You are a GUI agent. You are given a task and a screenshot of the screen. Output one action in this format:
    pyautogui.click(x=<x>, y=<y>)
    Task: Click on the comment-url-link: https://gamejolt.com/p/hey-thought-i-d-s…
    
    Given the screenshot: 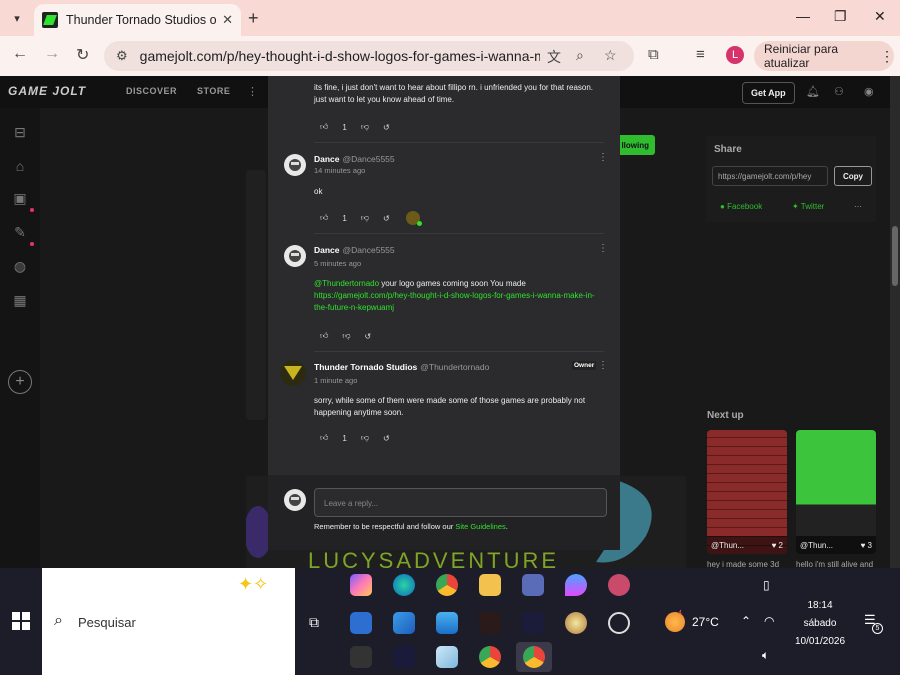 What is the action you would take?
    pyautogui.click(x=454, y=301)
    